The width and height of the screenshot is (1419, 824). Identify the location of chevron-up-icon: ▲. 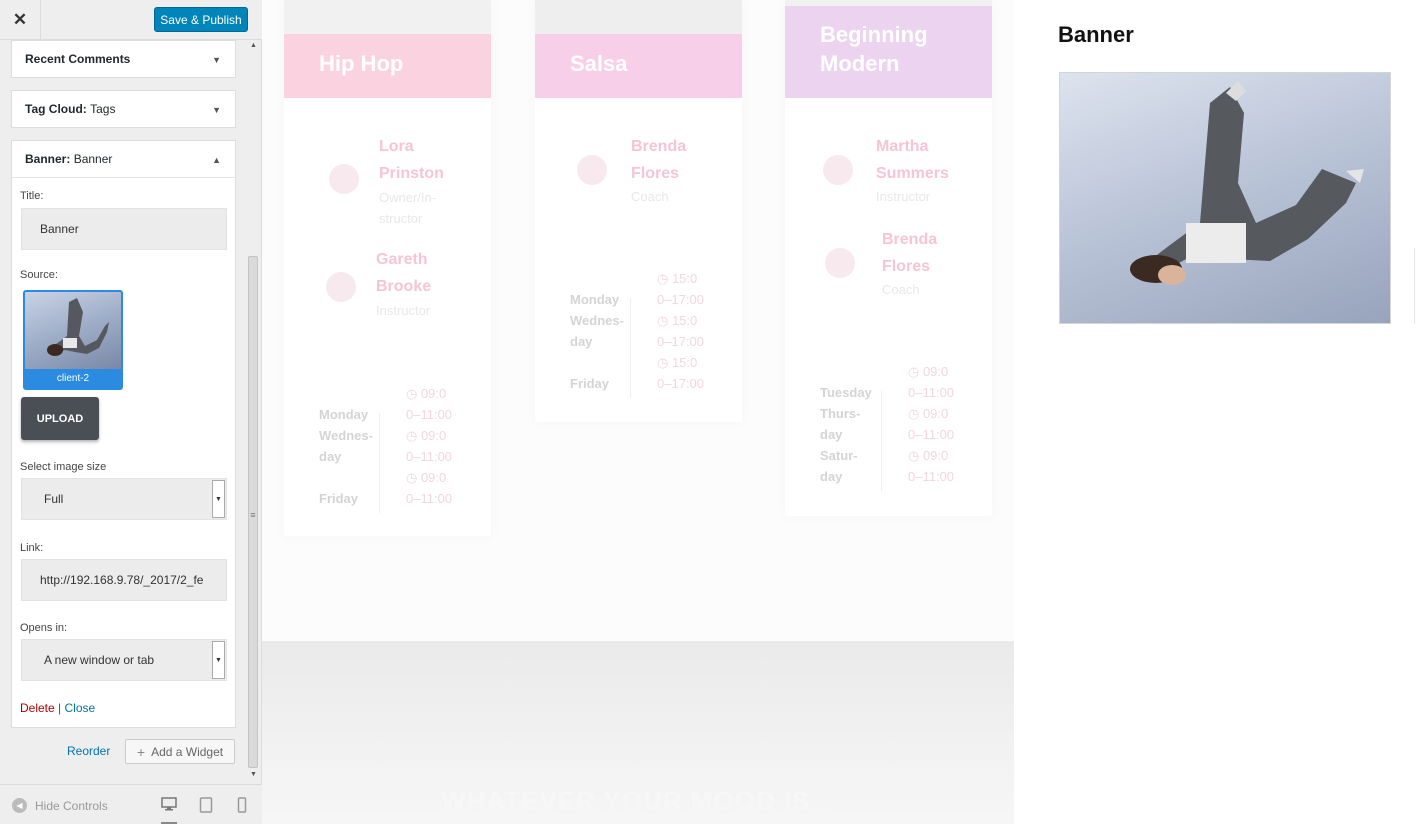
(216, 160).